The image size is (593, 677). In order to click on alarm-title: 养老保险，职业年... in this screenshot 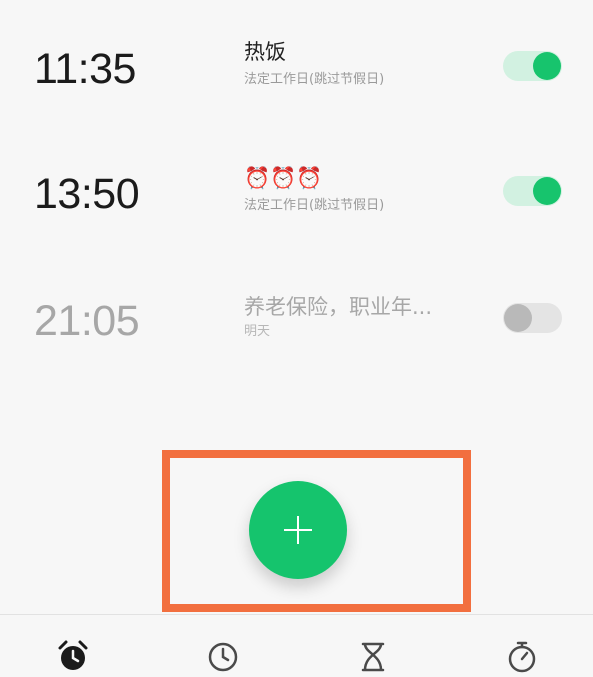, I will do `click(338, 307)`.